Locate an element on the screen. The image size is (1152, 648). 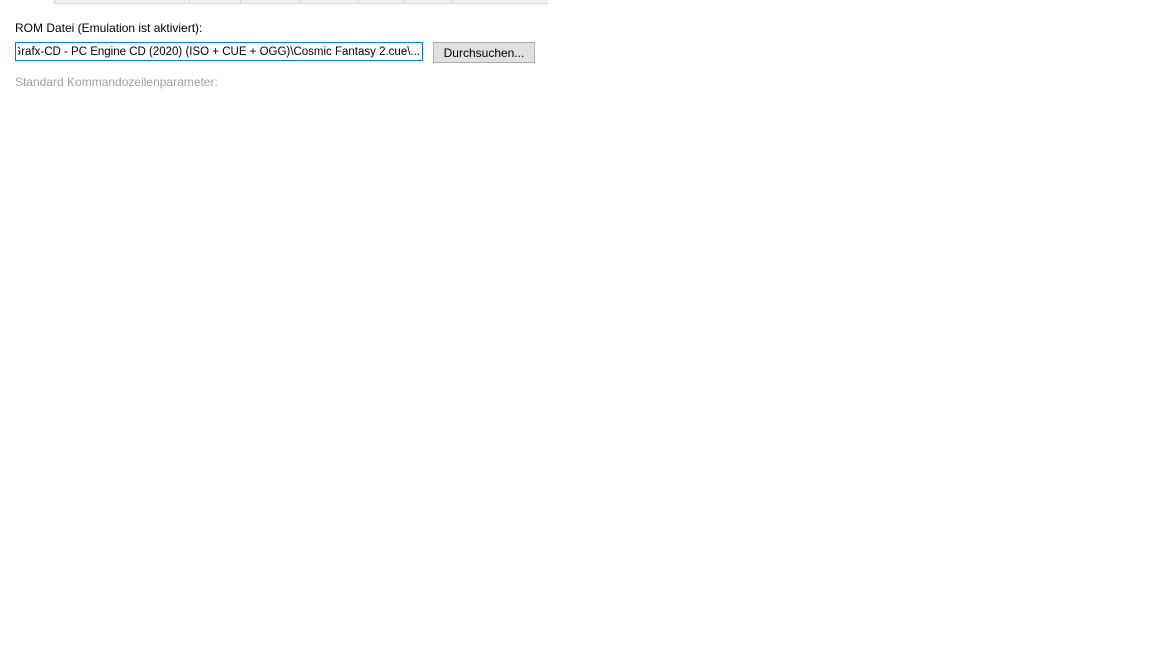
tab-strip is located at coordinates (274, 2).